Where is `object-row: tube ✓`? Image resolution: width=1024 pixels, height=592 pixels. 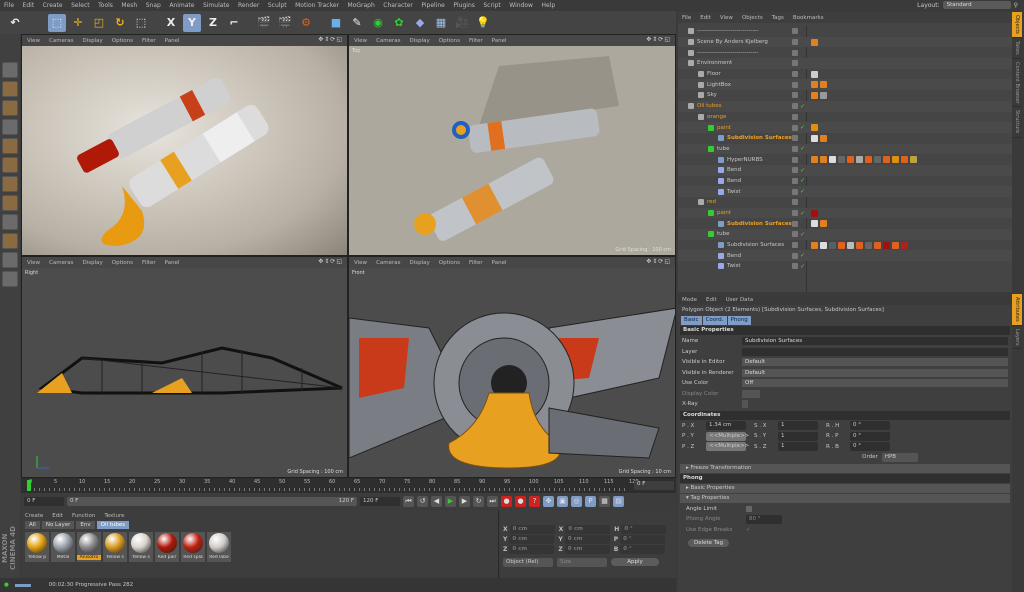 object-row: tube ✓ is located at coordinates (845, 234).